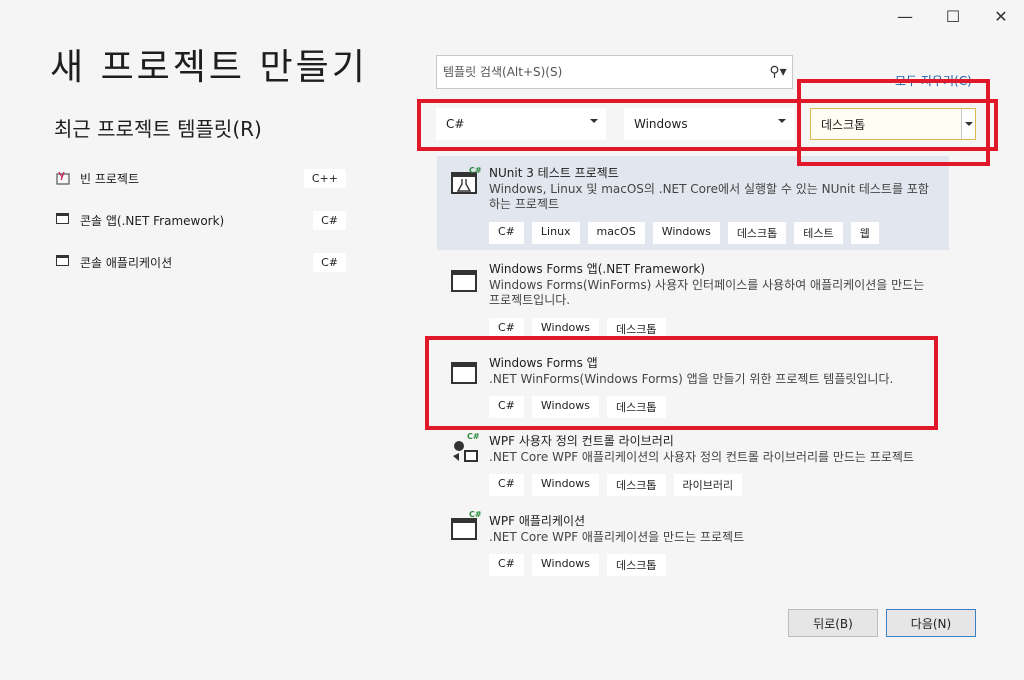  What do you see at coordinates (778, 72) in the screenshot?
I see `search-icon: ⚲▾` at bounding box center [778, 72].